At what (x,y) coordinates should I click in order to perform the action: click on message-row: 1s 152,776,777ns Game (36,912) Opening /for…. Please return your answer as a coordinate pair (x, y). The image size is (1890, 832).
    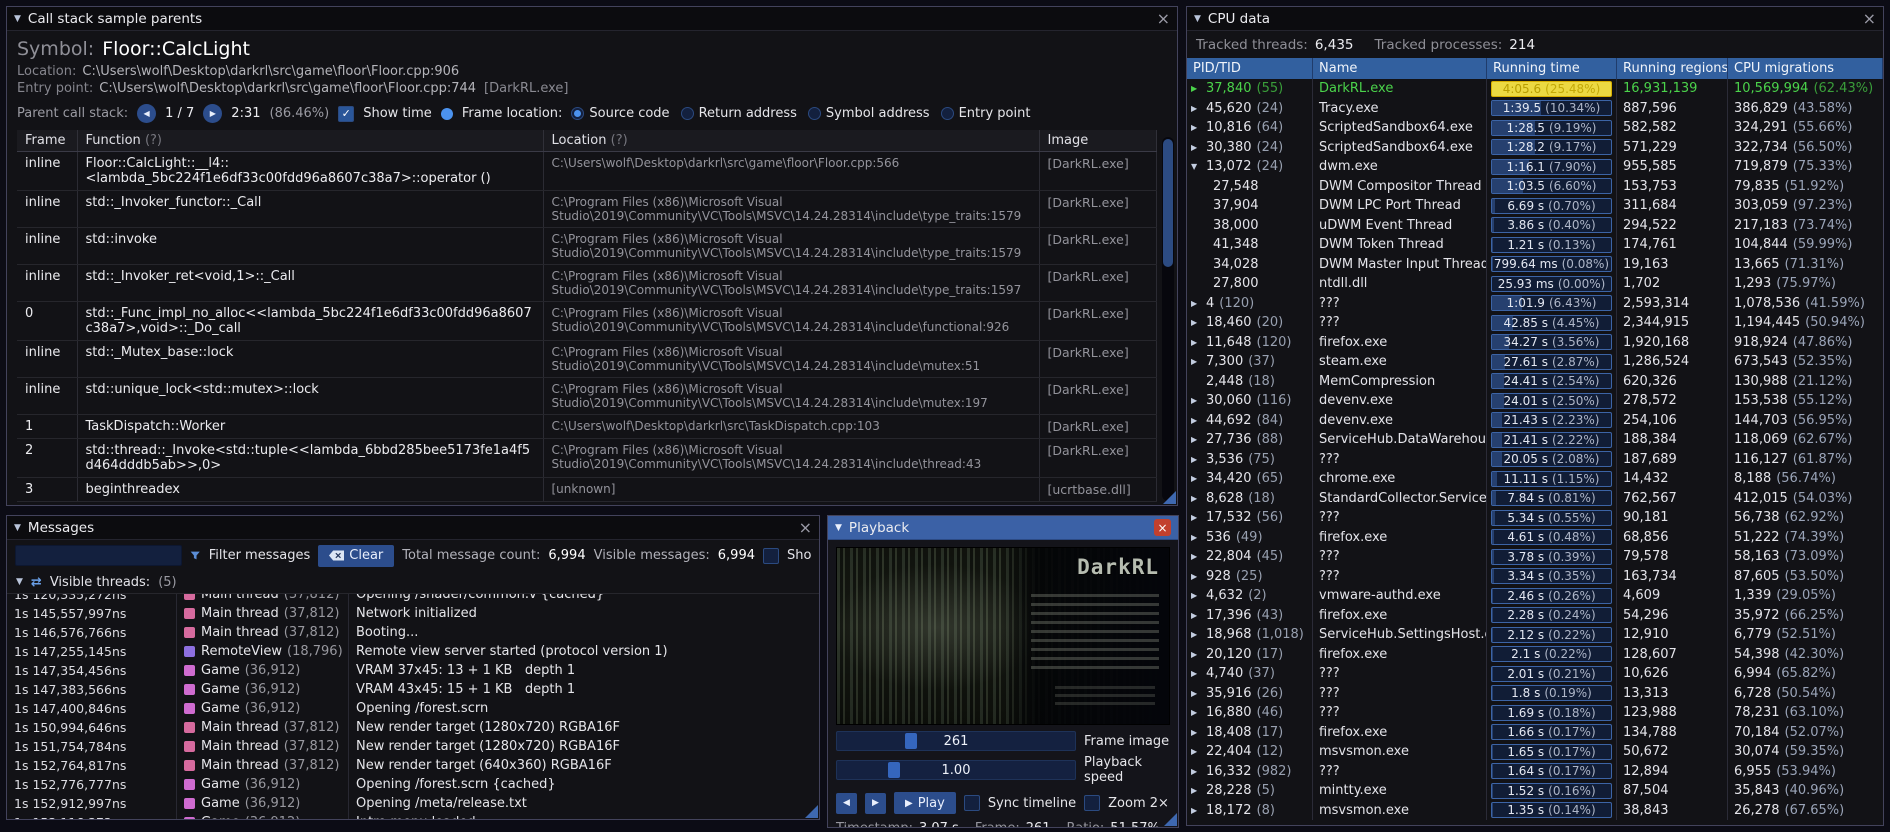
    Looking at the image, I should click on (413, 784).